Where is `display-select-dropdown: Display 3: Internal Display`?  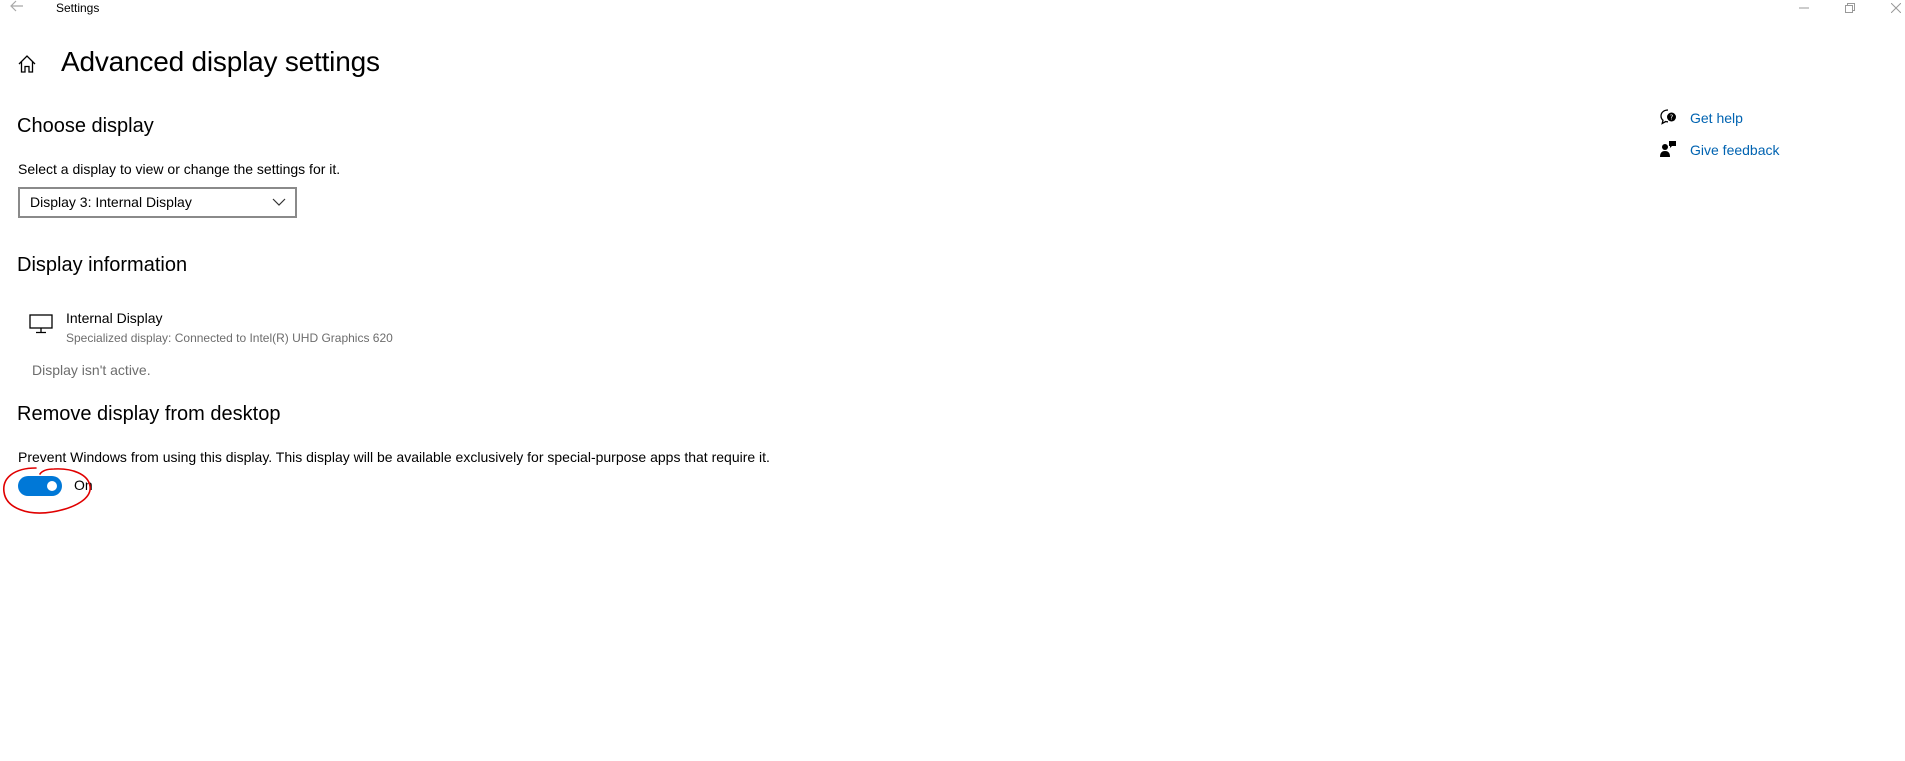
display-select-dropdown: Display 3: Internal Display is located at coordinates (157, 202).